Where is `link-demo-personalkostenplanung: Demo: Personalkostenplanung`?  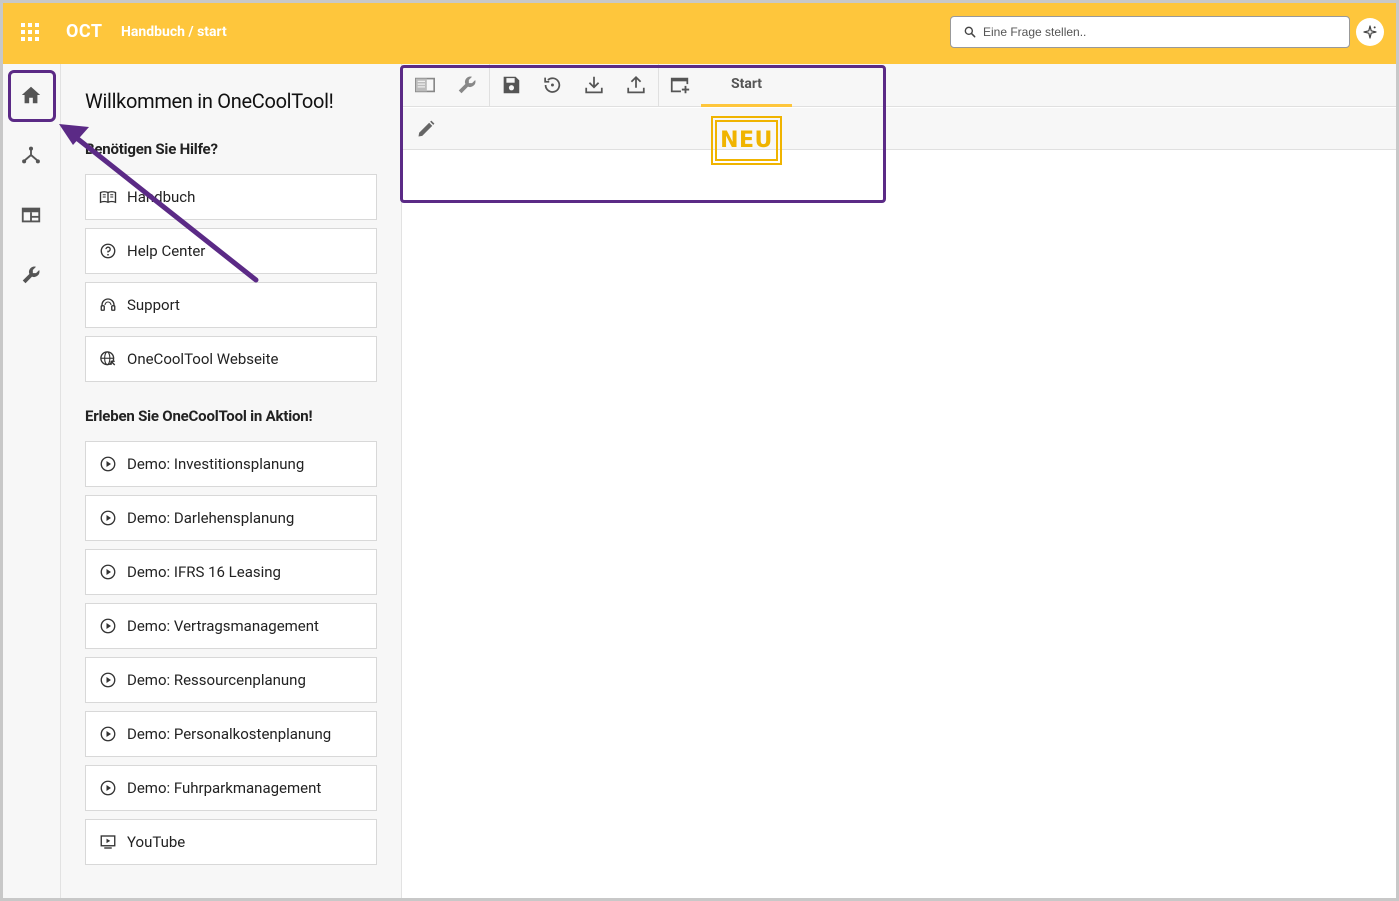 link-demo-personalkostenplanung: Demo: Personalkostenplanung is located at coordinates (231, 734).